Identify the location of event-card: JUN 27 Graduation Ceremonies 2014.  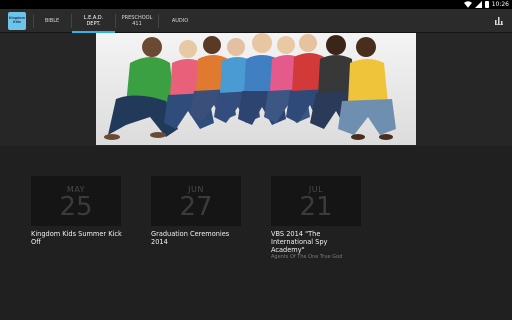
(197, 211).